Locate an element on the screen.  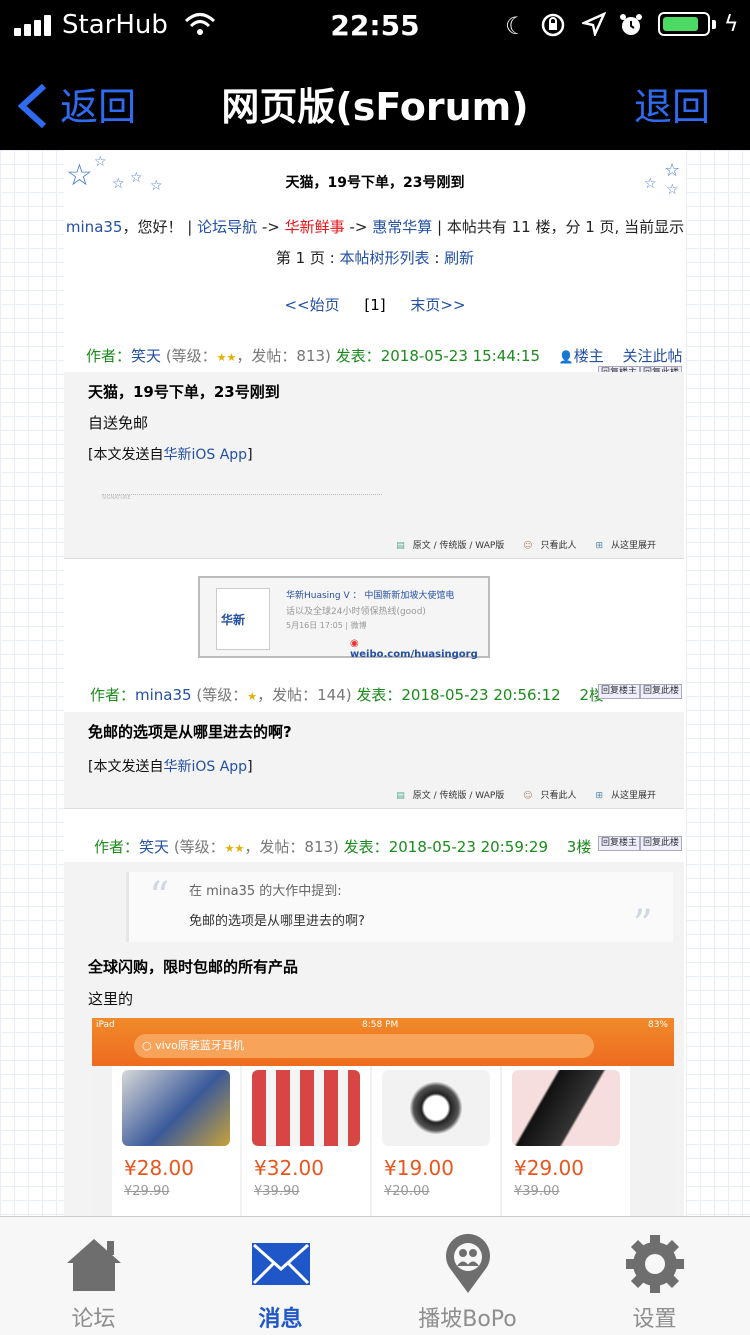
tab-bar: 论坛 消息 播坡BoPo 设置 is located at coordinates (375, 1275).